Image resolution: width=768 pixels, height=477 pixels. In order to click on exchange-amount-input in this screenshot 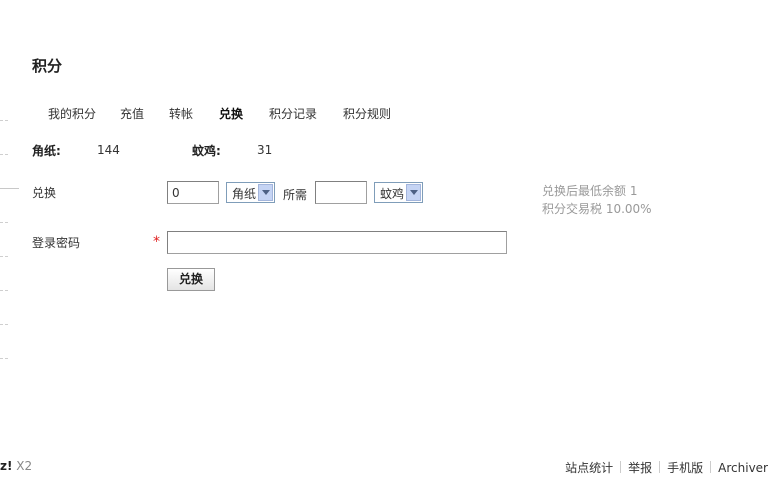, I will do `click(193, 192)`.